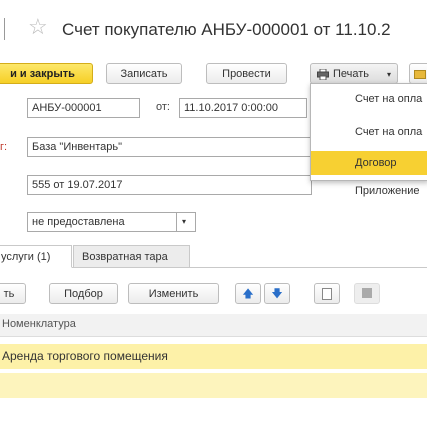 The height and width of the screenshot is (427, 427). I want to click on copy-icon, so click(327, 294).